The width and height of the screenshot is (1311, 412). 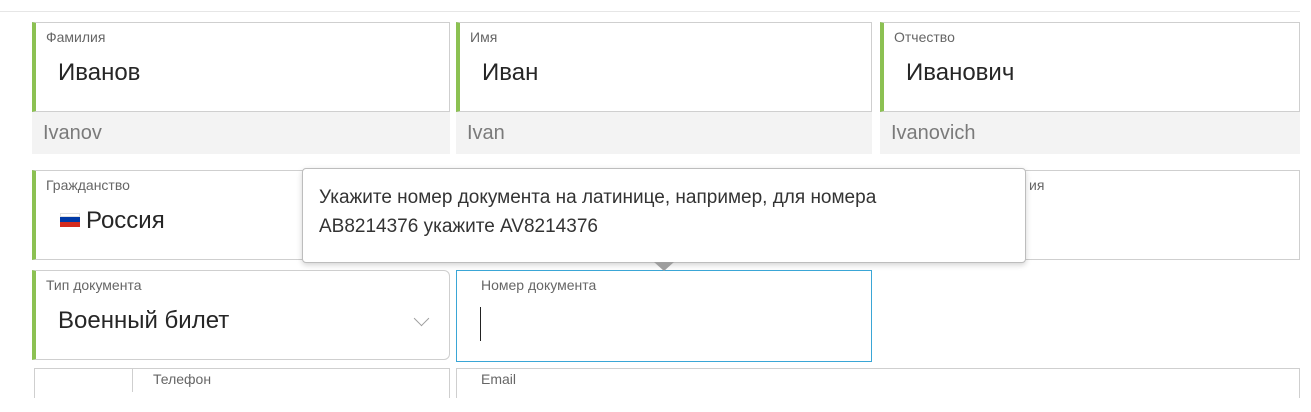 I want to click on patronymic-value: Иванович, so click(x=960, y=72).